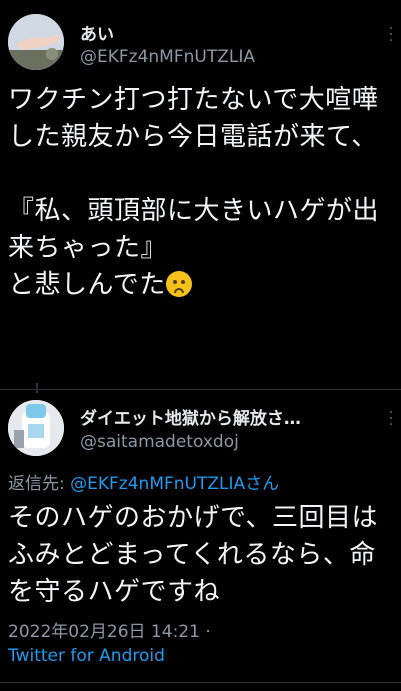 The image size is (401, 691). What do you see at coordinates (39, 484) in the screenshot?
I see `reply-to-label: 返信先:` at bounding box center [39, 484].